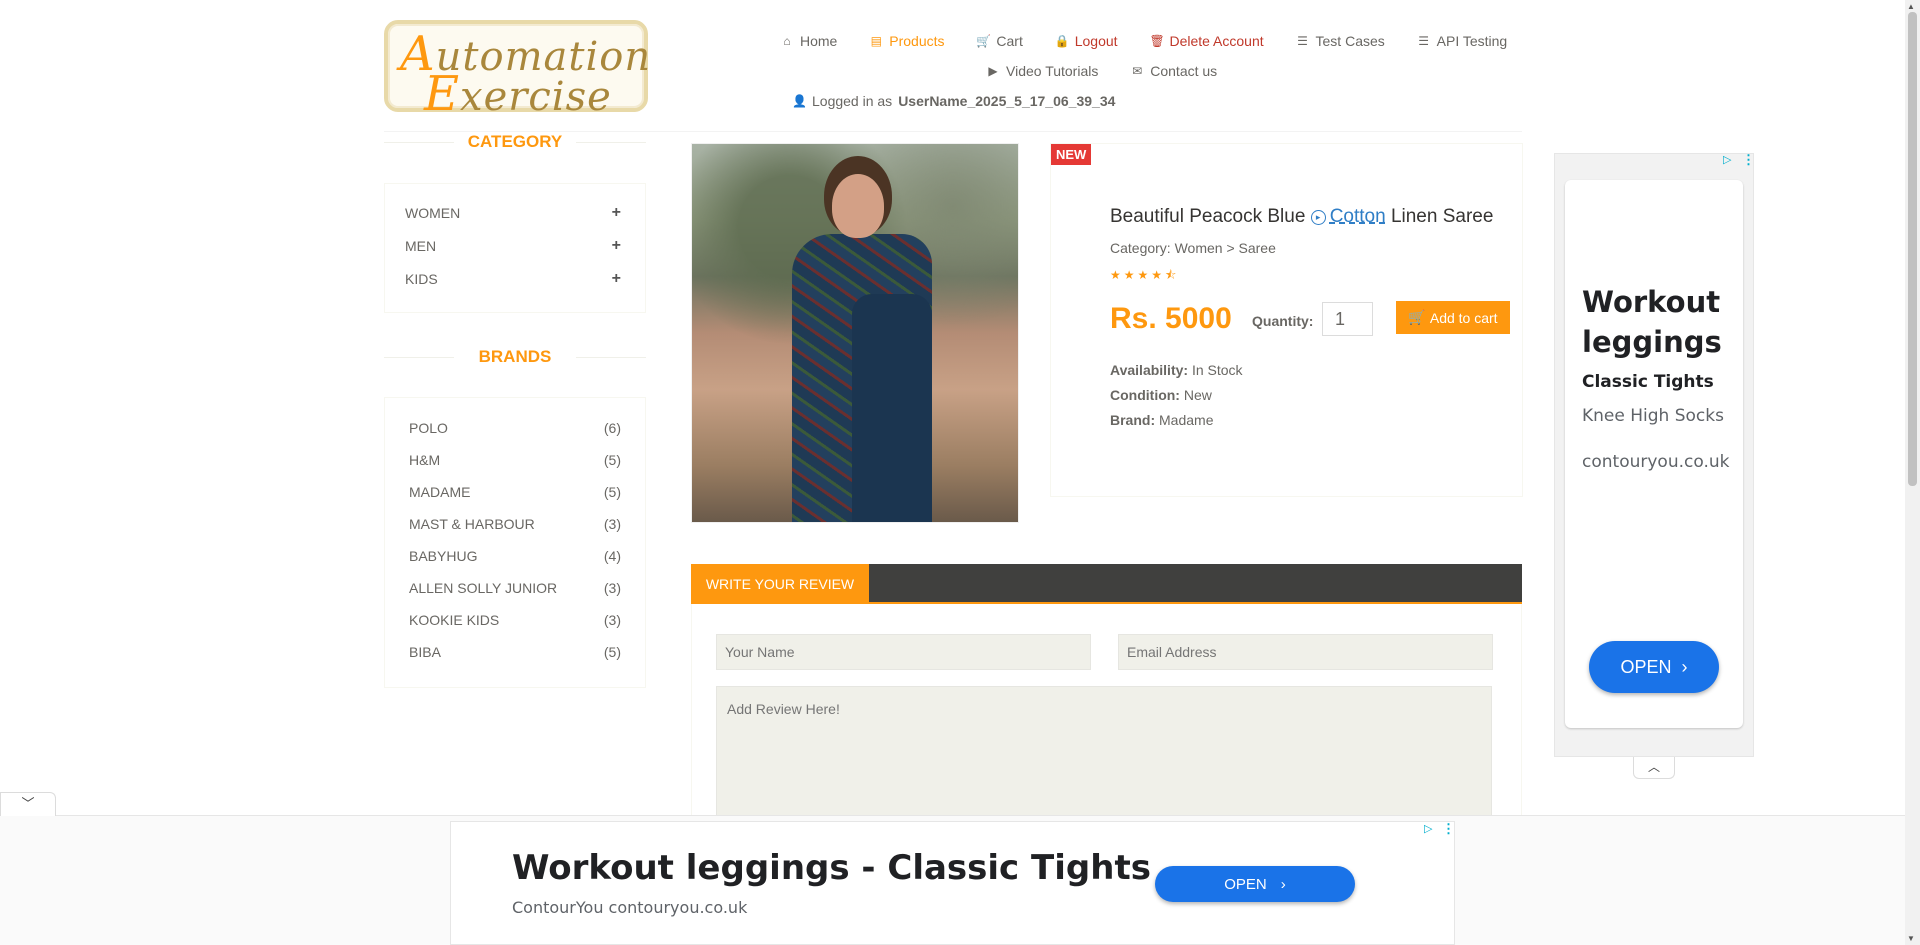 The height and width of the screenshot is (945, 1920). Describe the element at coordinates (1206, 41) in the screenshot. I see `nav-delete-account: 🗑 Delete Account` at that location.